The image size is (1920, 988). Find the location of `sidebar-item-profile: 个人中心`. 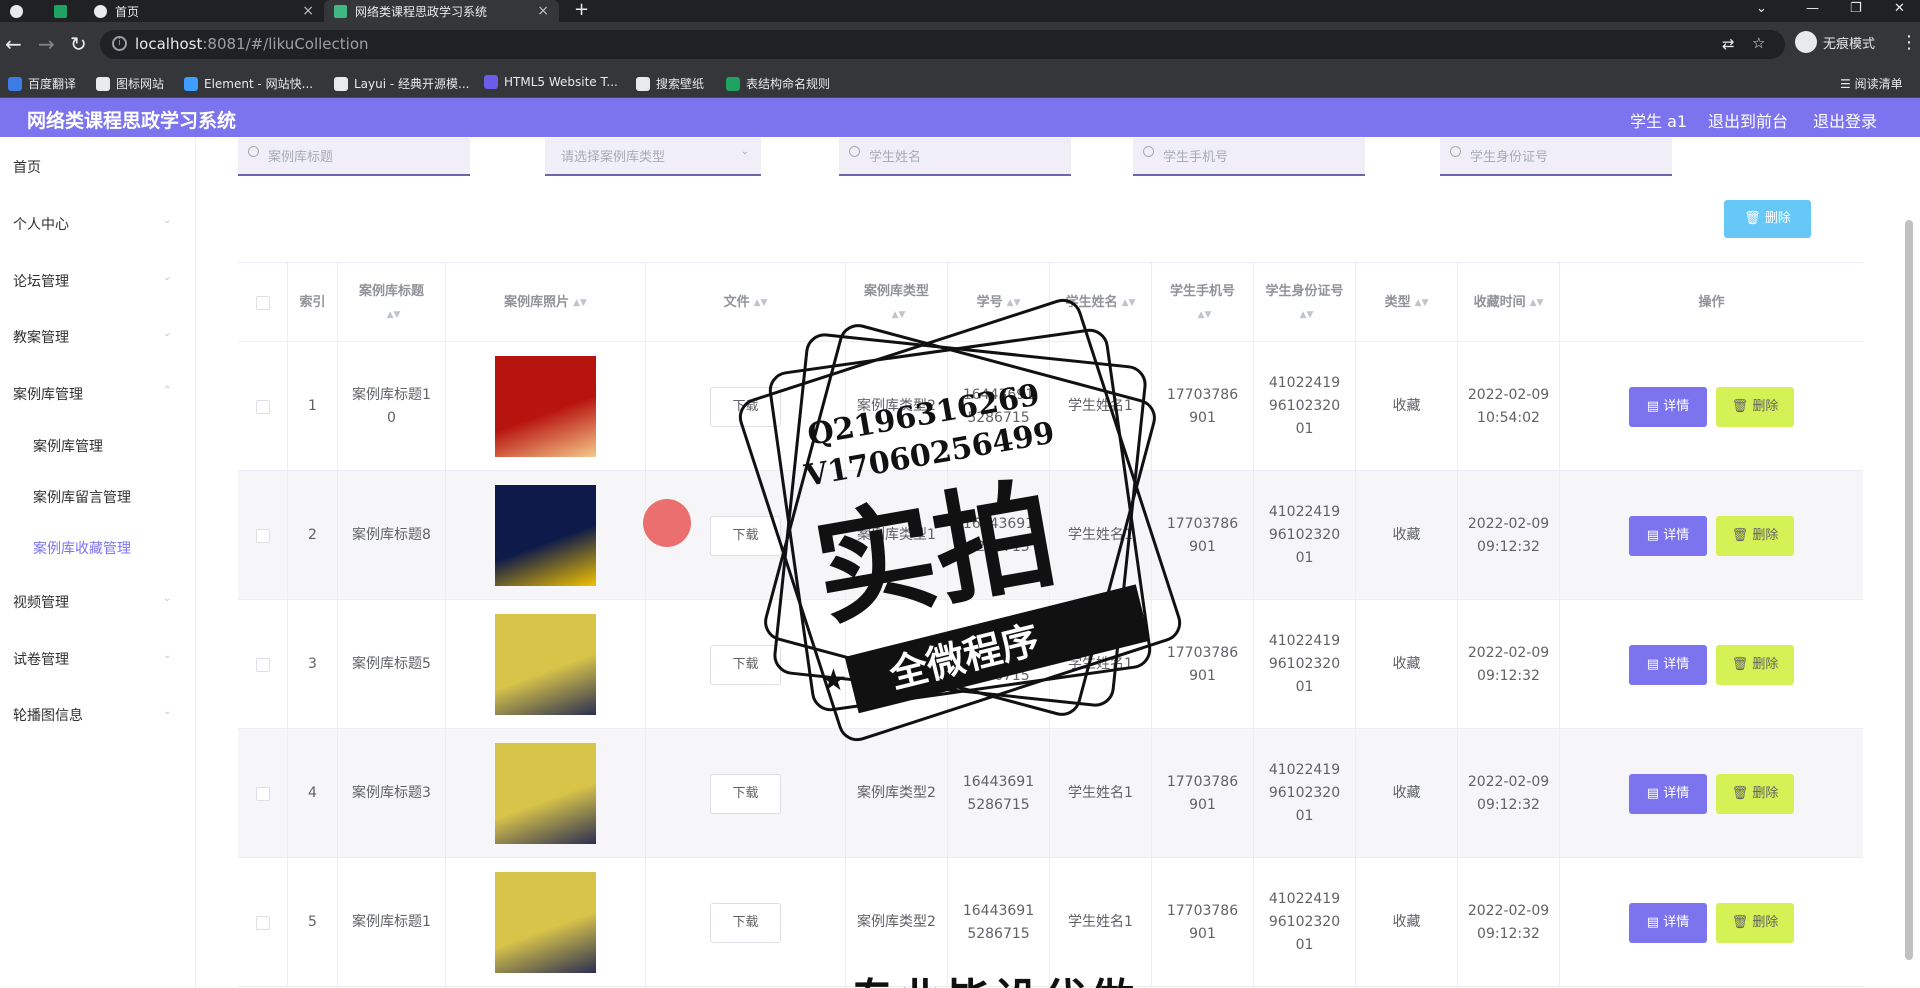

sidebar-item-profile: 个人中心 is located at coordinates (41, 224).